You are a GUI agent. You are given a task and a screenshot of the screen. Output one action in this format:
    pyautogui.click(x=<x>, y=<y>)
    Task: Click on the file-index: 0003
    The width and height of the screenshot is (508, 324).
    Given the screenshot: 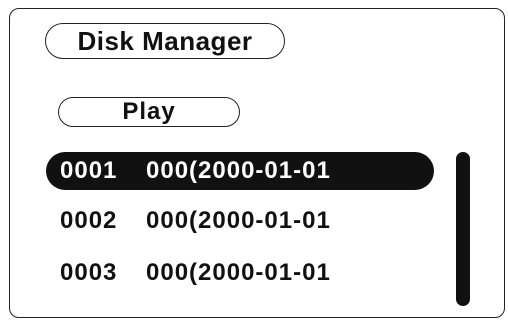 What is the action you would take?
    pyautogui.click(x=89, y=272)
    